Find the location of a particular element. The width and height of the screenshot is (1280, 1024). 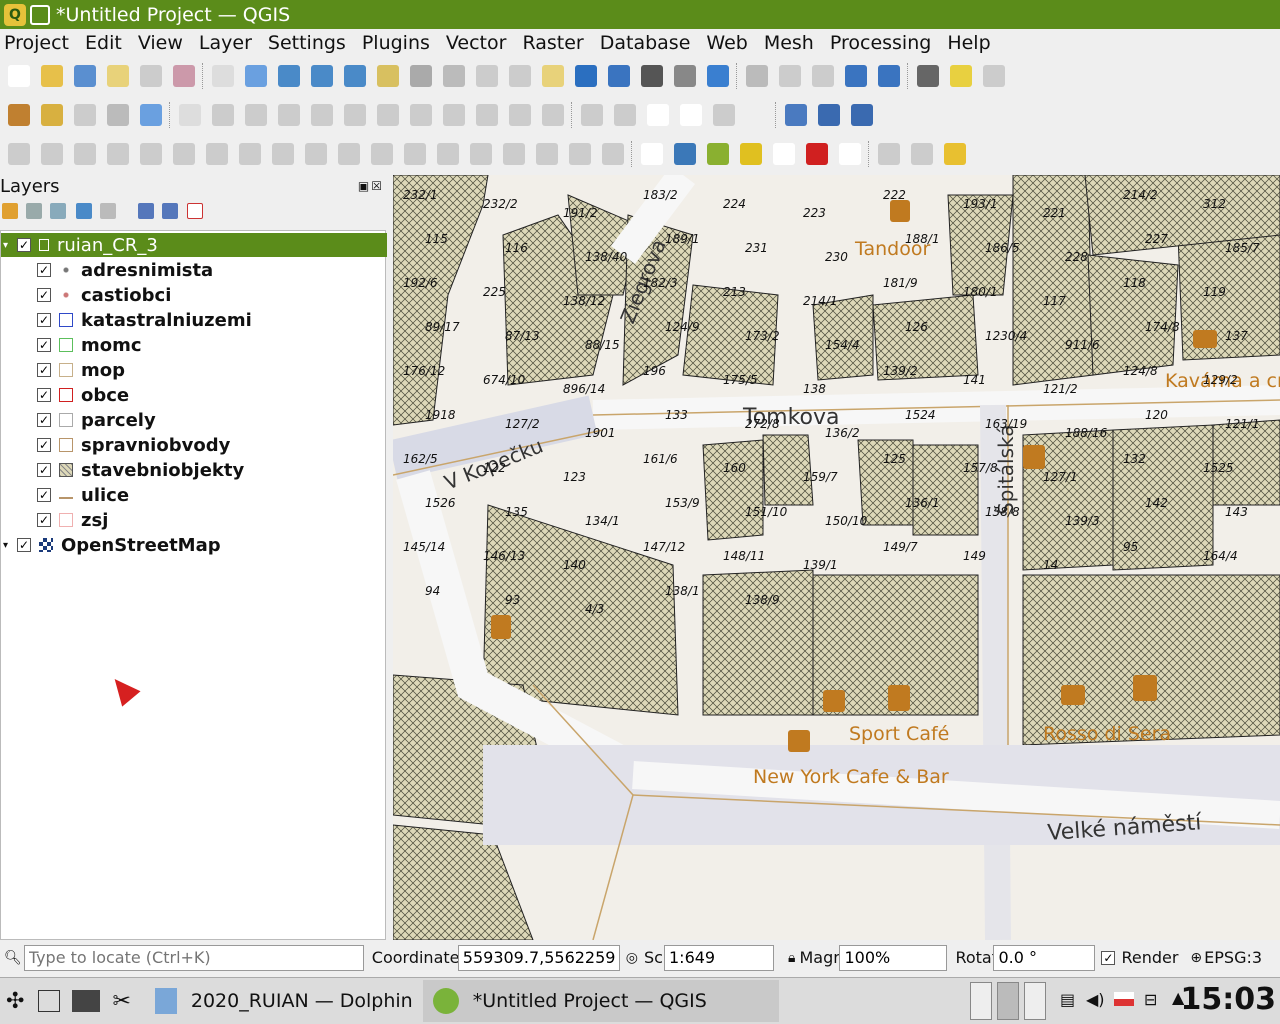

add-virtual-layer-icon is located at coordinates (118, 115).